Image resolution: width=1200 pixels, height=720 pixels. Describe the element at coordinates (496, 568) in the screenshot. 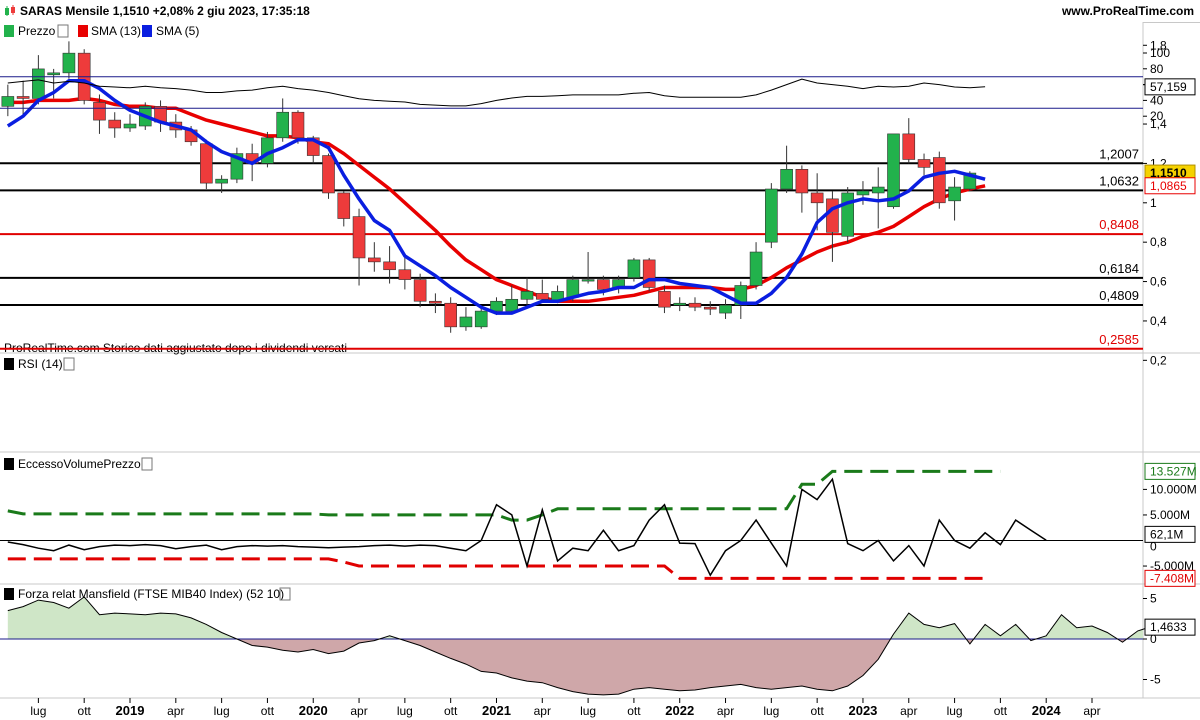

I see `volume-lower-band` at that location.